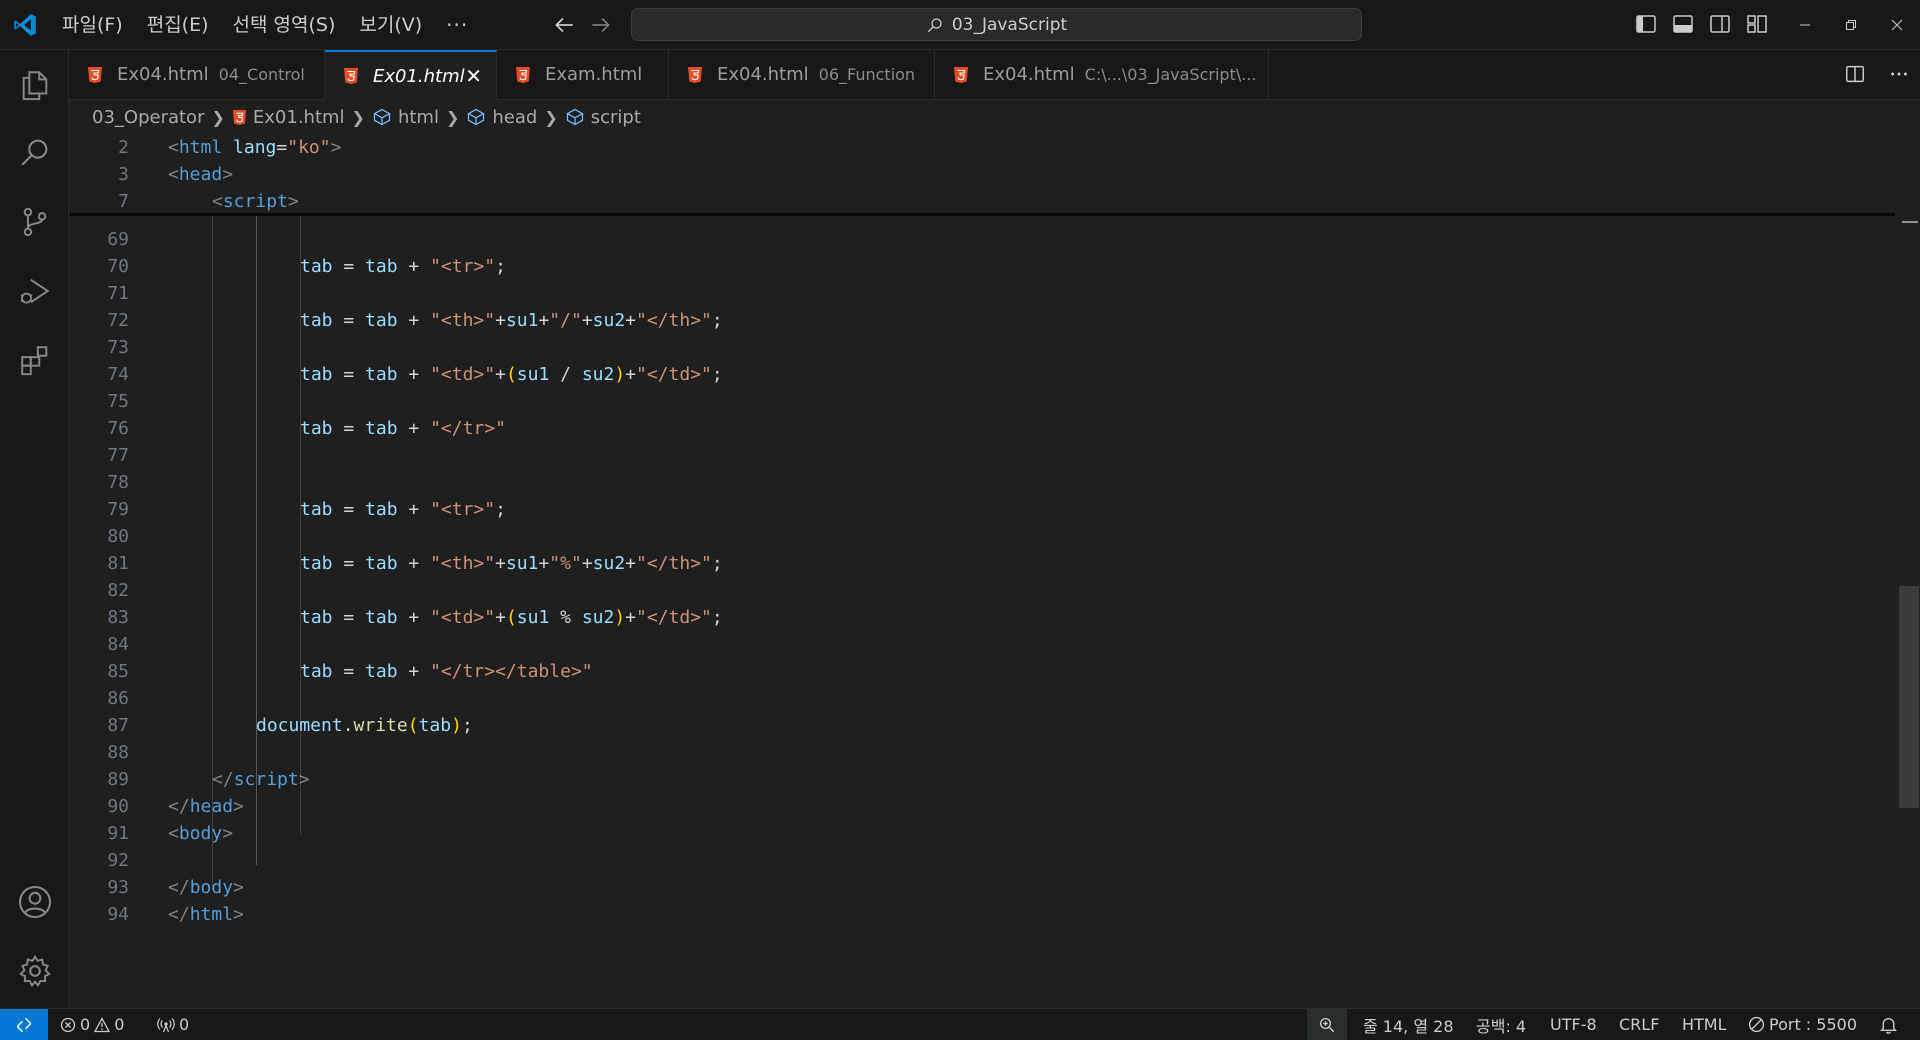 The height and width of the screenshot is (1040, 1920). I want to click on toggle-primary-sidebar-icon, so click(1646, 24).